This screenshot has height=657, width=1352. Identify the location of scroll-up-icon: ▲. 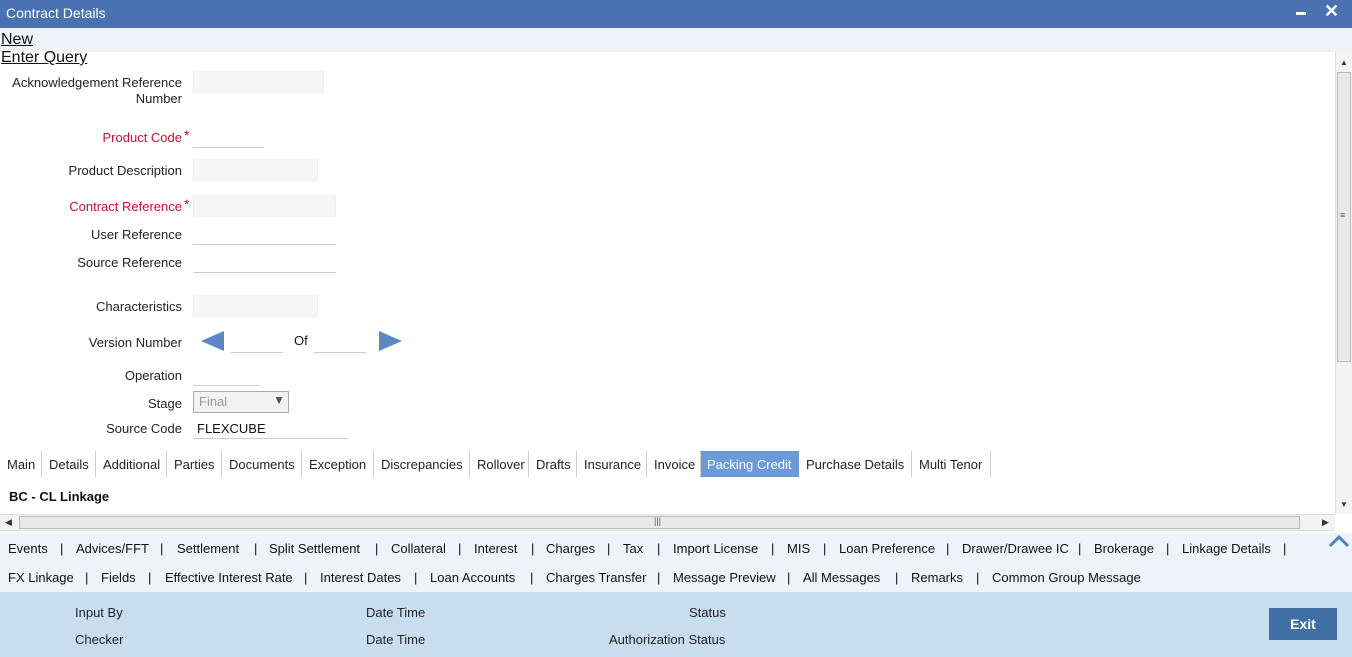
(1344, 62).